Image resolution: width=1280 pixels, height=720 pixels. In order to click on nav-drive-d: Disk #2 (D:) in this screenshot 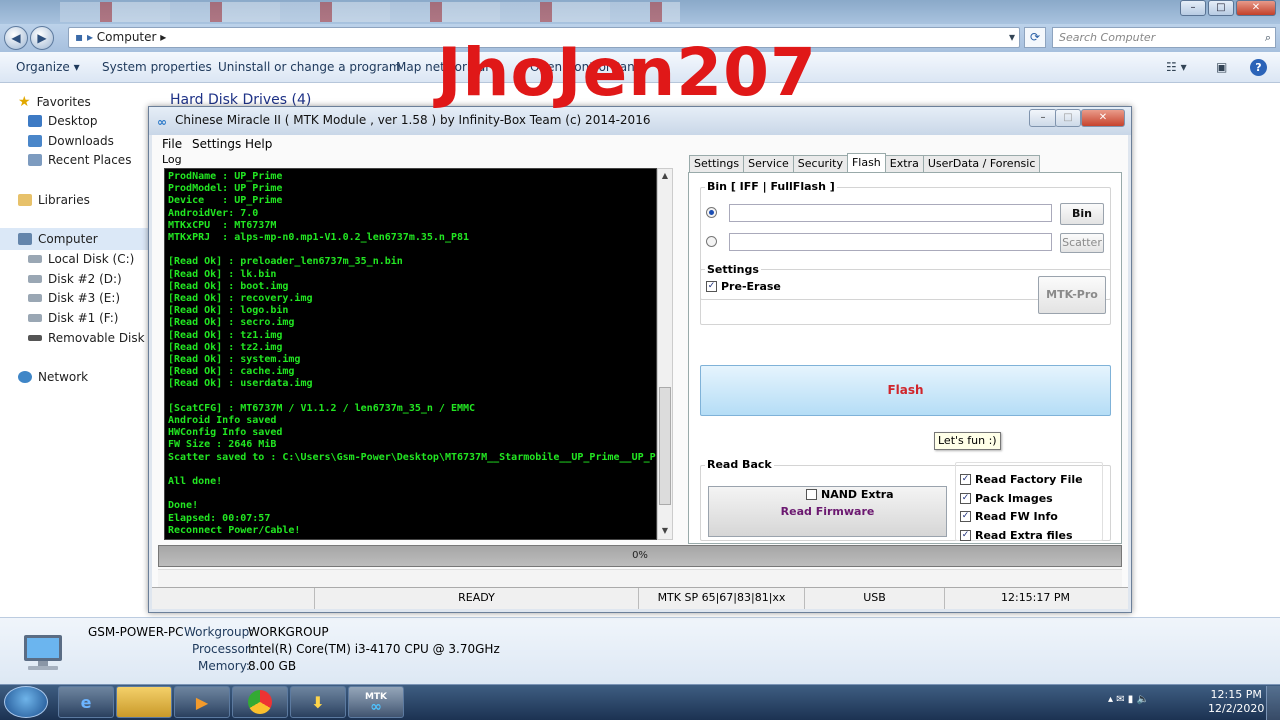, I will do `click(75, 279)`.